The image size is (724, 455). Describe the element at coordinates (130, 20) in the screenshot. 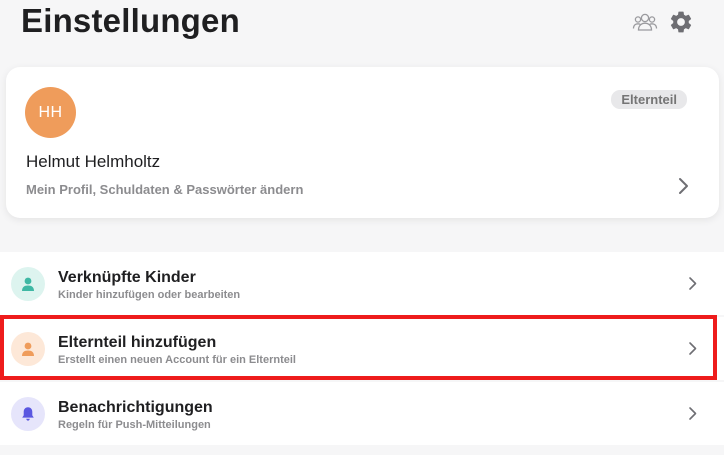

I see `page-title: Einstellungen` at that location.